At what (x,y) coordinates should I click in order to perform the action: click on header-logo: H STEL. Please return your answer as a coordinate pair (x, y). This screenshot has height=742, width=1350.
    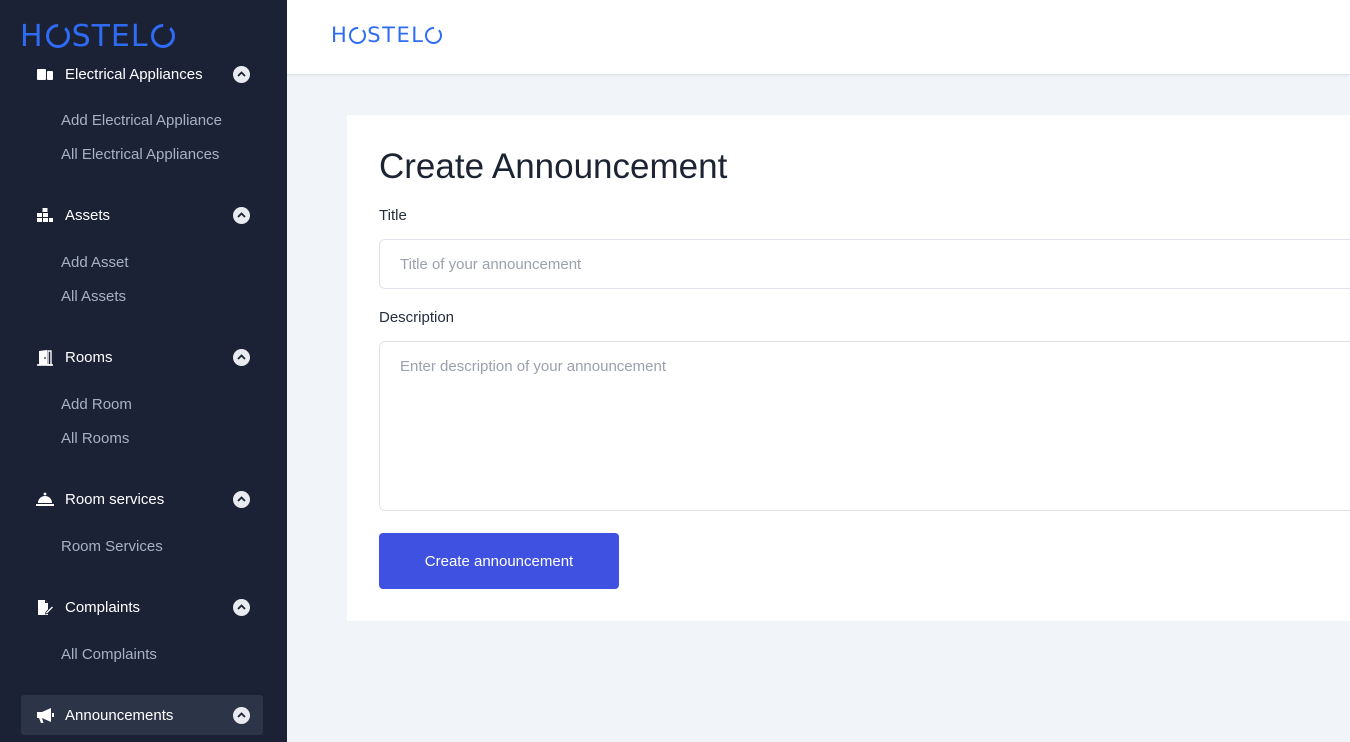
    Looking at the image, I should click on (387, 35).